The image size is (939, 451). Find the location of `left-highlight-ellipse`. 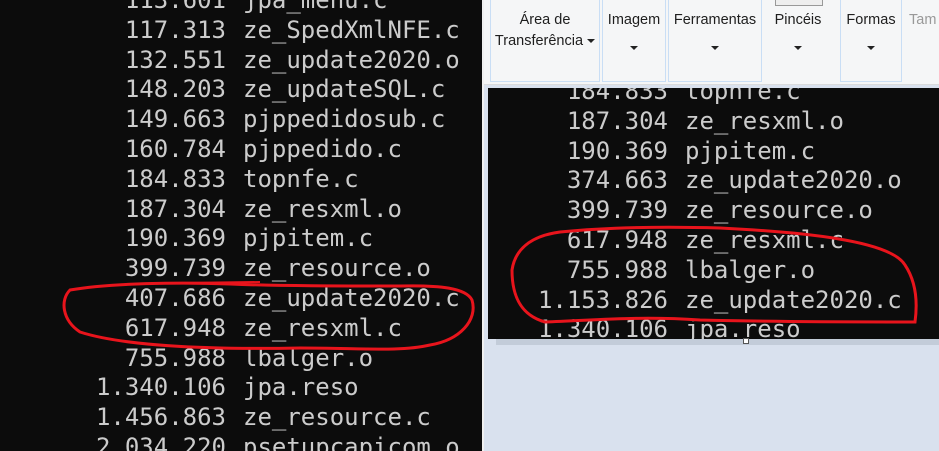

left-highlight-ellipse is located at coordinates (268, 316).